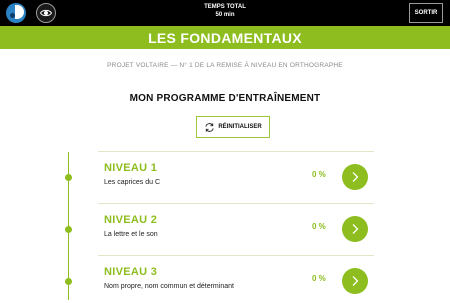 Image resolution: width=450 pixels, height=303 pixels. What do you see at coordinates (131, 168) in the screenshot?
I see `level-name: NIVEAU 1` at bounding box center [131, 168].